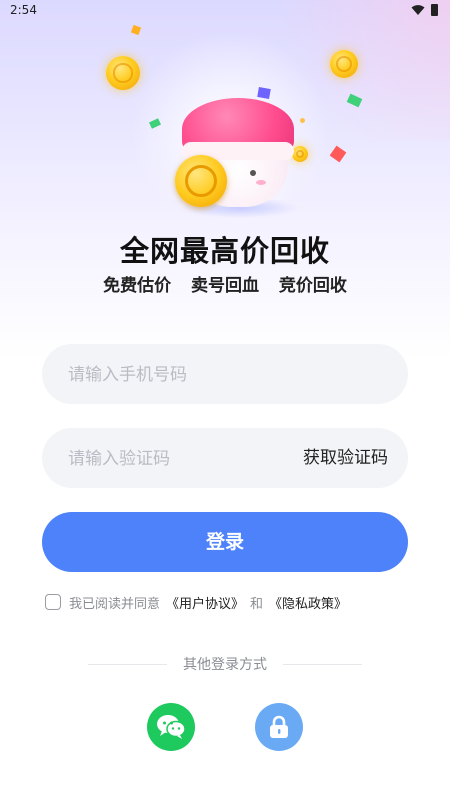 The height and width of the screenshot is (800, 450). I want to click on agreement-and: 和, so click(257, 604).